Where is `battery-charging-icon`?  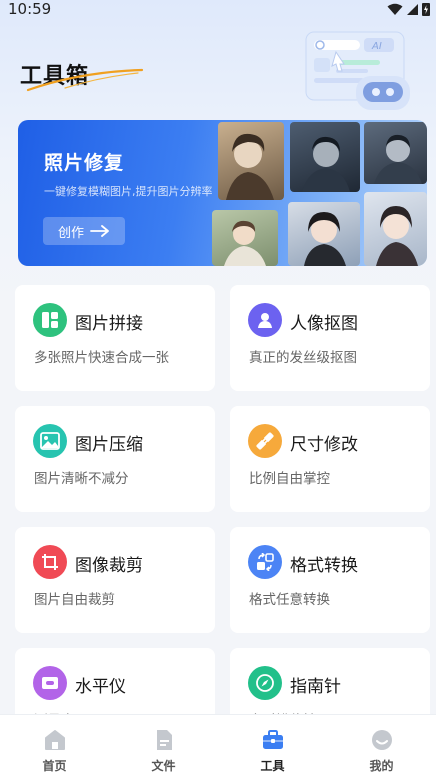 battery-charging-icon is located at coordinates (426, 9).